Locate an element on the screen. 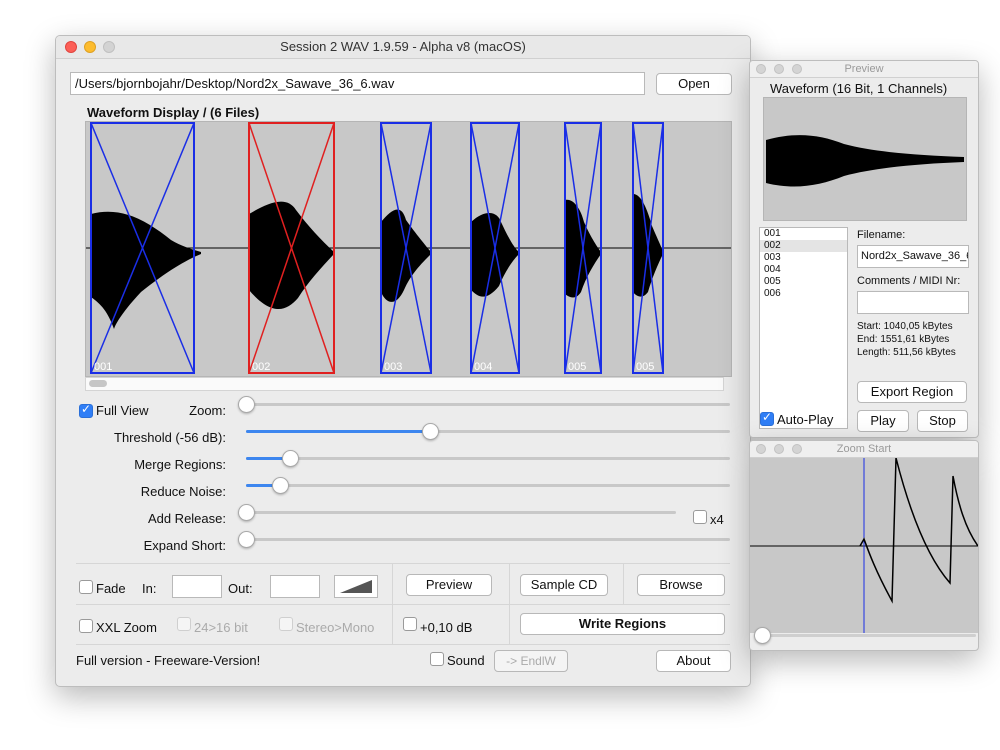  xxl-zoom-label: XXL Zoom is located at coordinates (126, 627).